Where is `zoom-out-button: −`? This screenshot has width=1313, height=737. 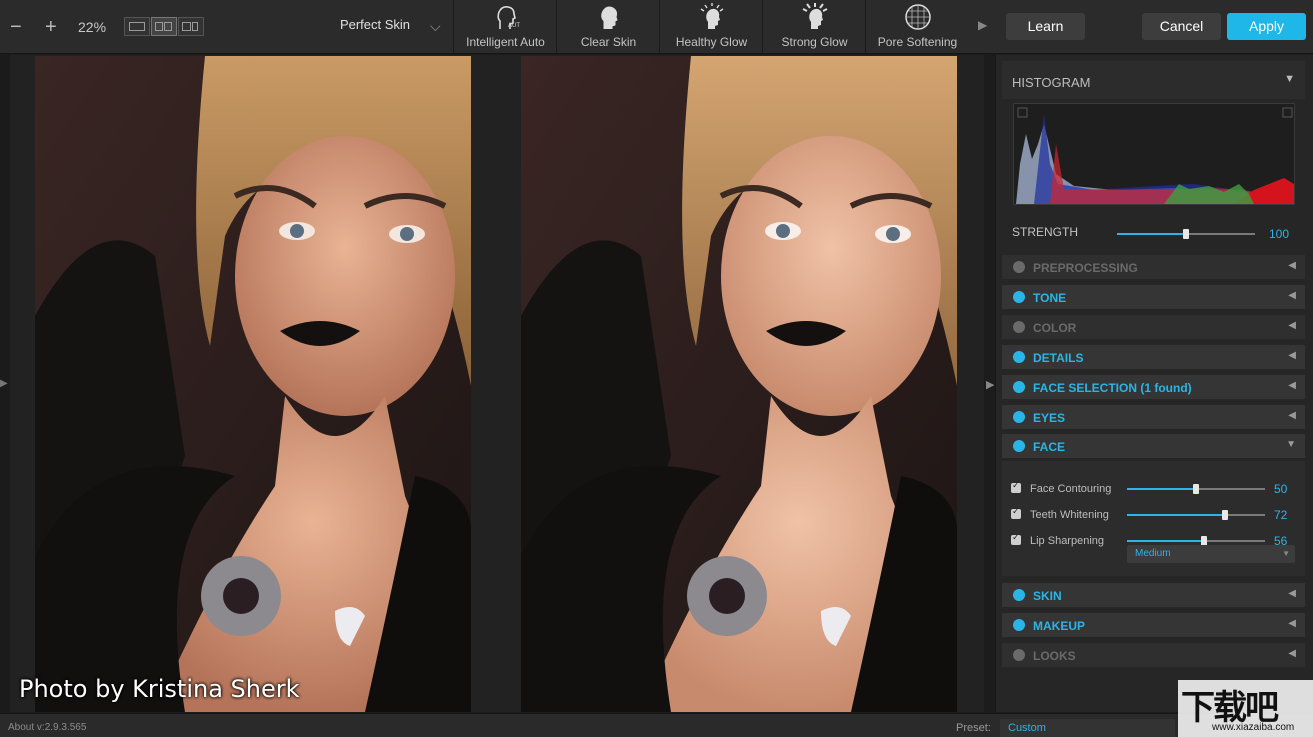 zoom-out-button: − is located at coordinates (16, 27).